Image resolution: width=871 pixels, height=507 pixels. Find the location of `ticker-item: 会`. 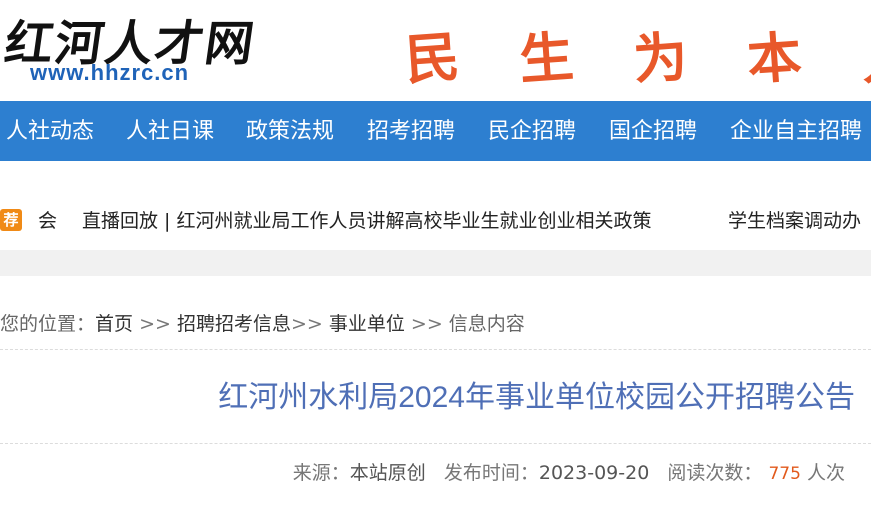

ticker-item: 会 is located at coordinates (47, 221).